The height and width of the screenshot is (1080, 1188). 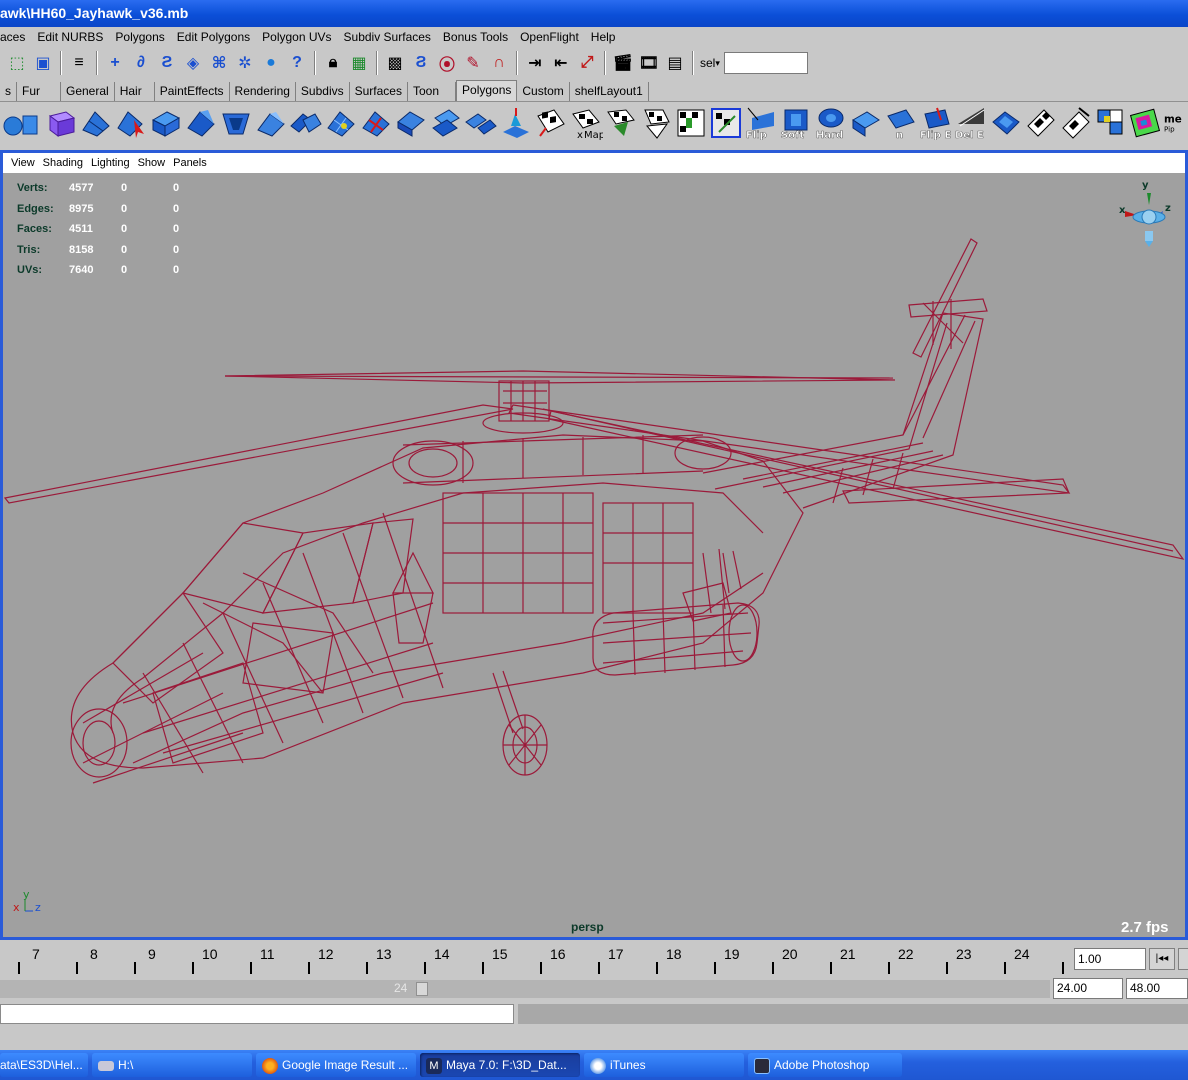 I want to click on tab-general: General, so click(x=88, y=91).